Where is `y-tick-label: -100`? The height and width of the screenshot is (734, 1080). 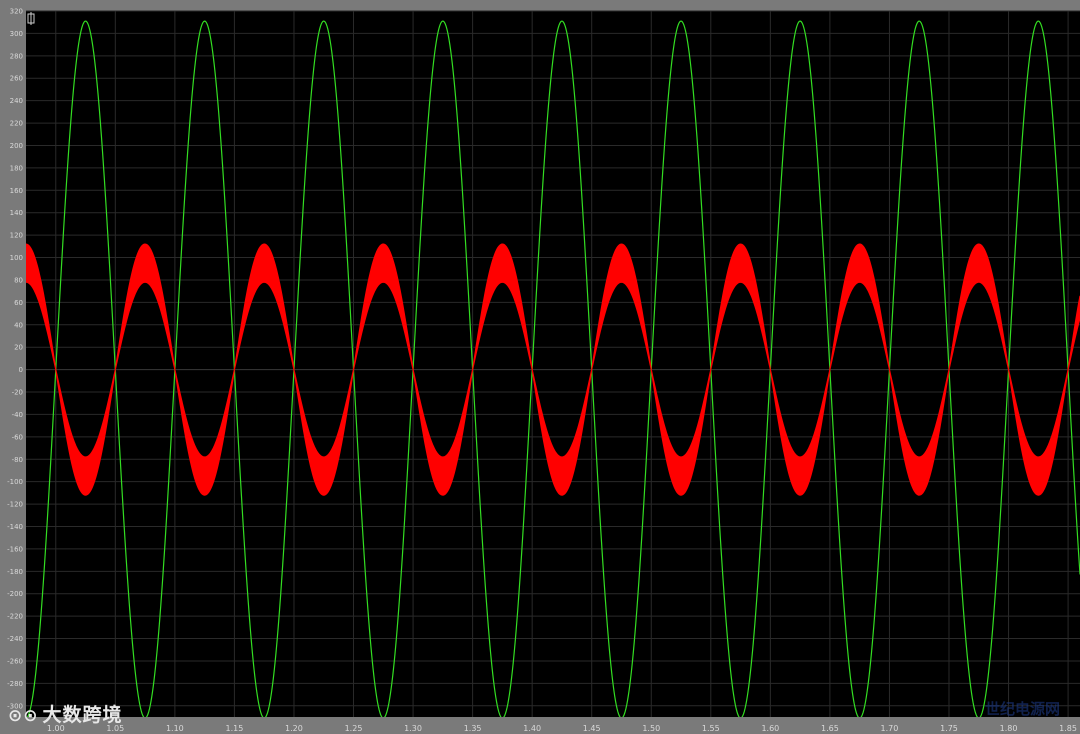 y-tick-label: -100 is located at coordinates (15, 482).